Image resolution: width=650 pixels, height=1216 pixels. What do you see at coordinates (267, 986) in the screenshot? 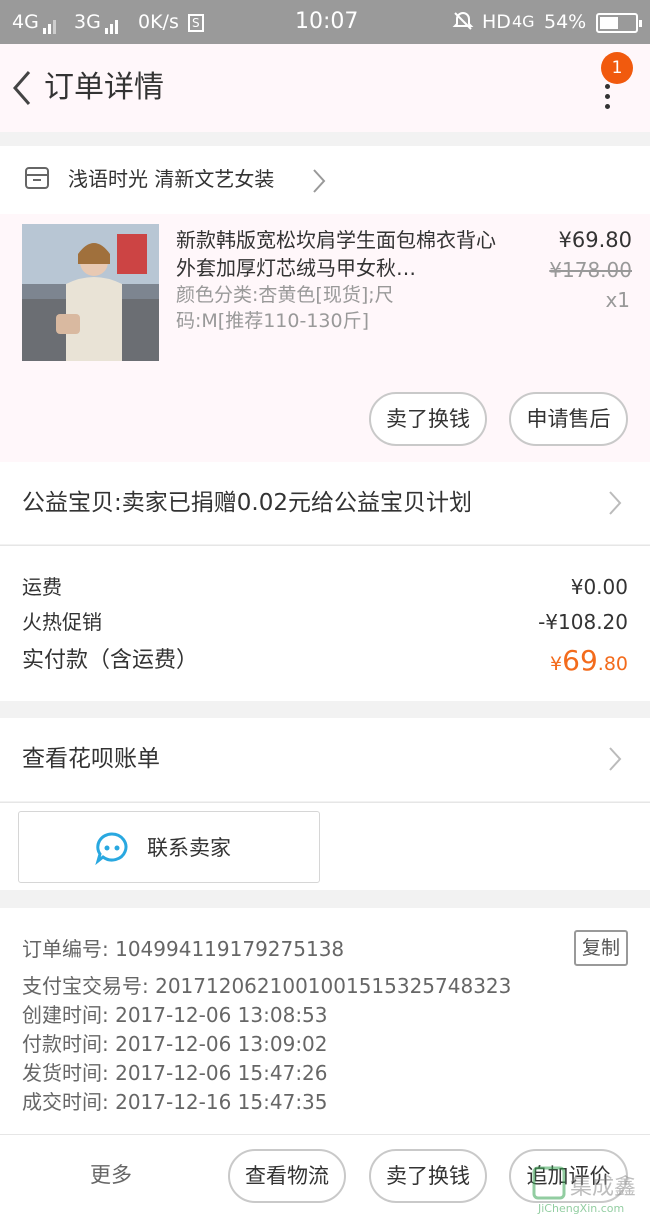
I see `alipay-trade-number: 支付宝交易号: 2017120621001001515325748323` at bounding box center [267, 986].